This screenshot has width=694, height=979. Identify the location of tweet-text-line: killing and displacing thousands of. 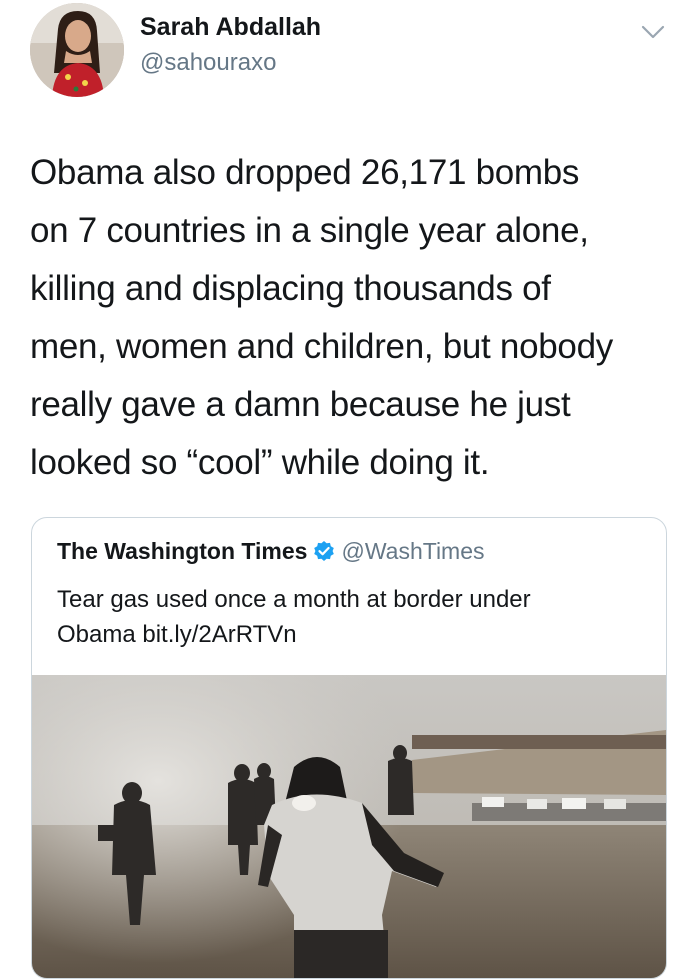
(290, 288).